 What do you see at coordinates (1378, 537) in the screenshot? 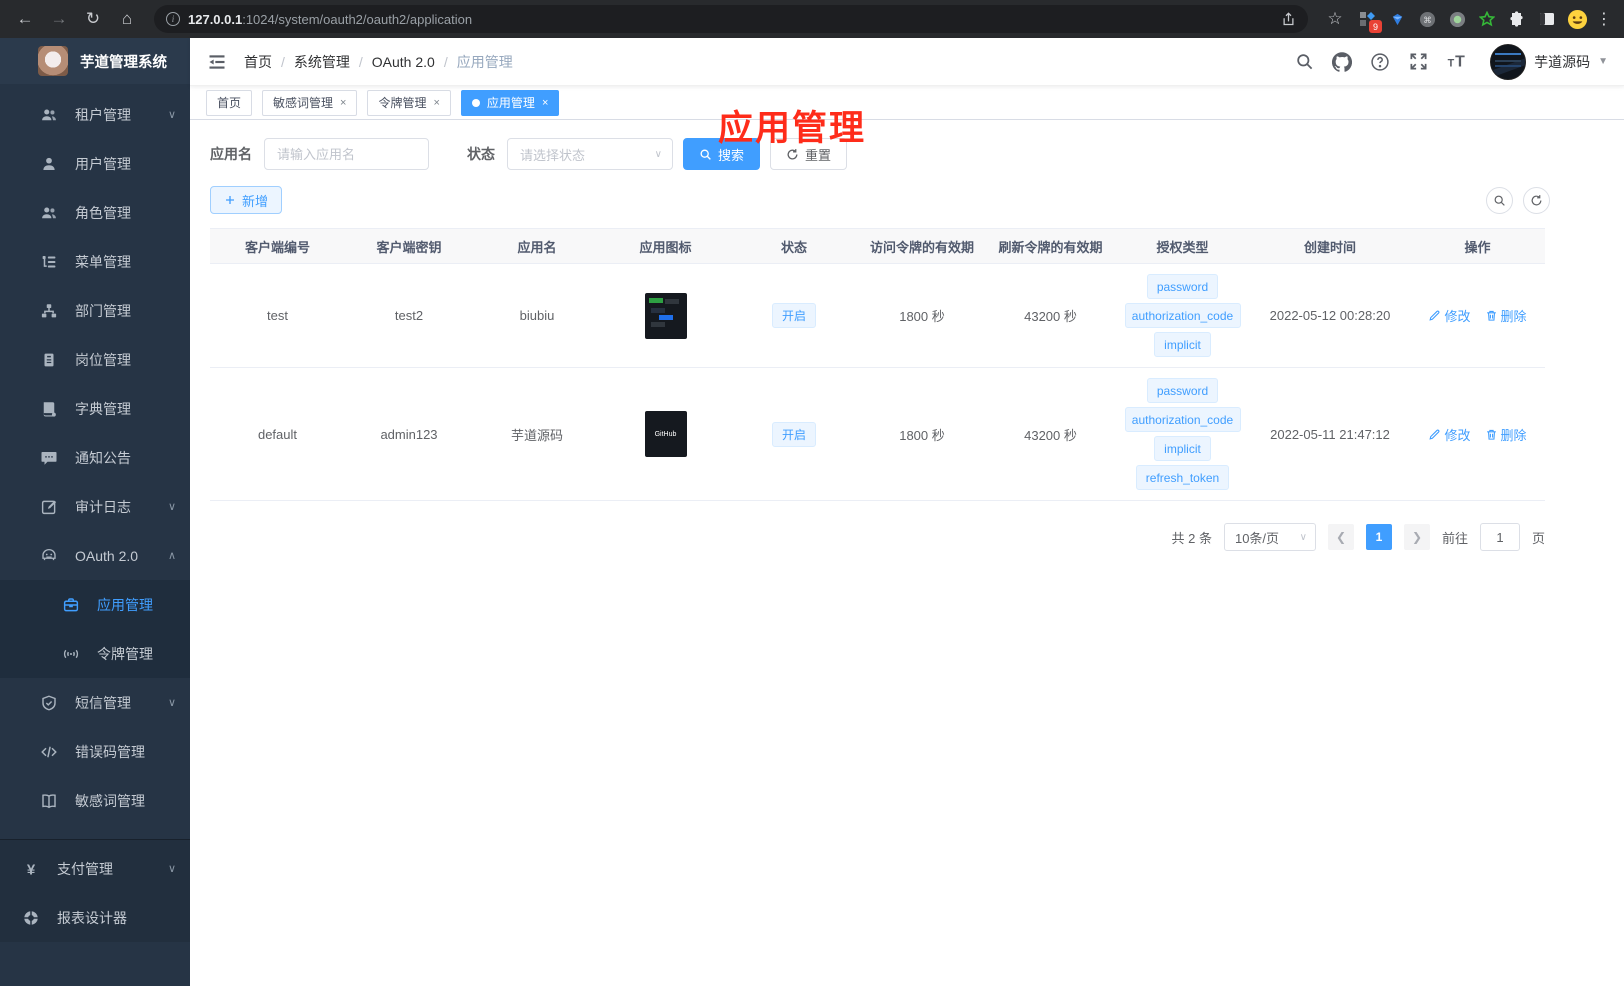
I see `current-page-button: 1` at bounding box center [1378, 537].